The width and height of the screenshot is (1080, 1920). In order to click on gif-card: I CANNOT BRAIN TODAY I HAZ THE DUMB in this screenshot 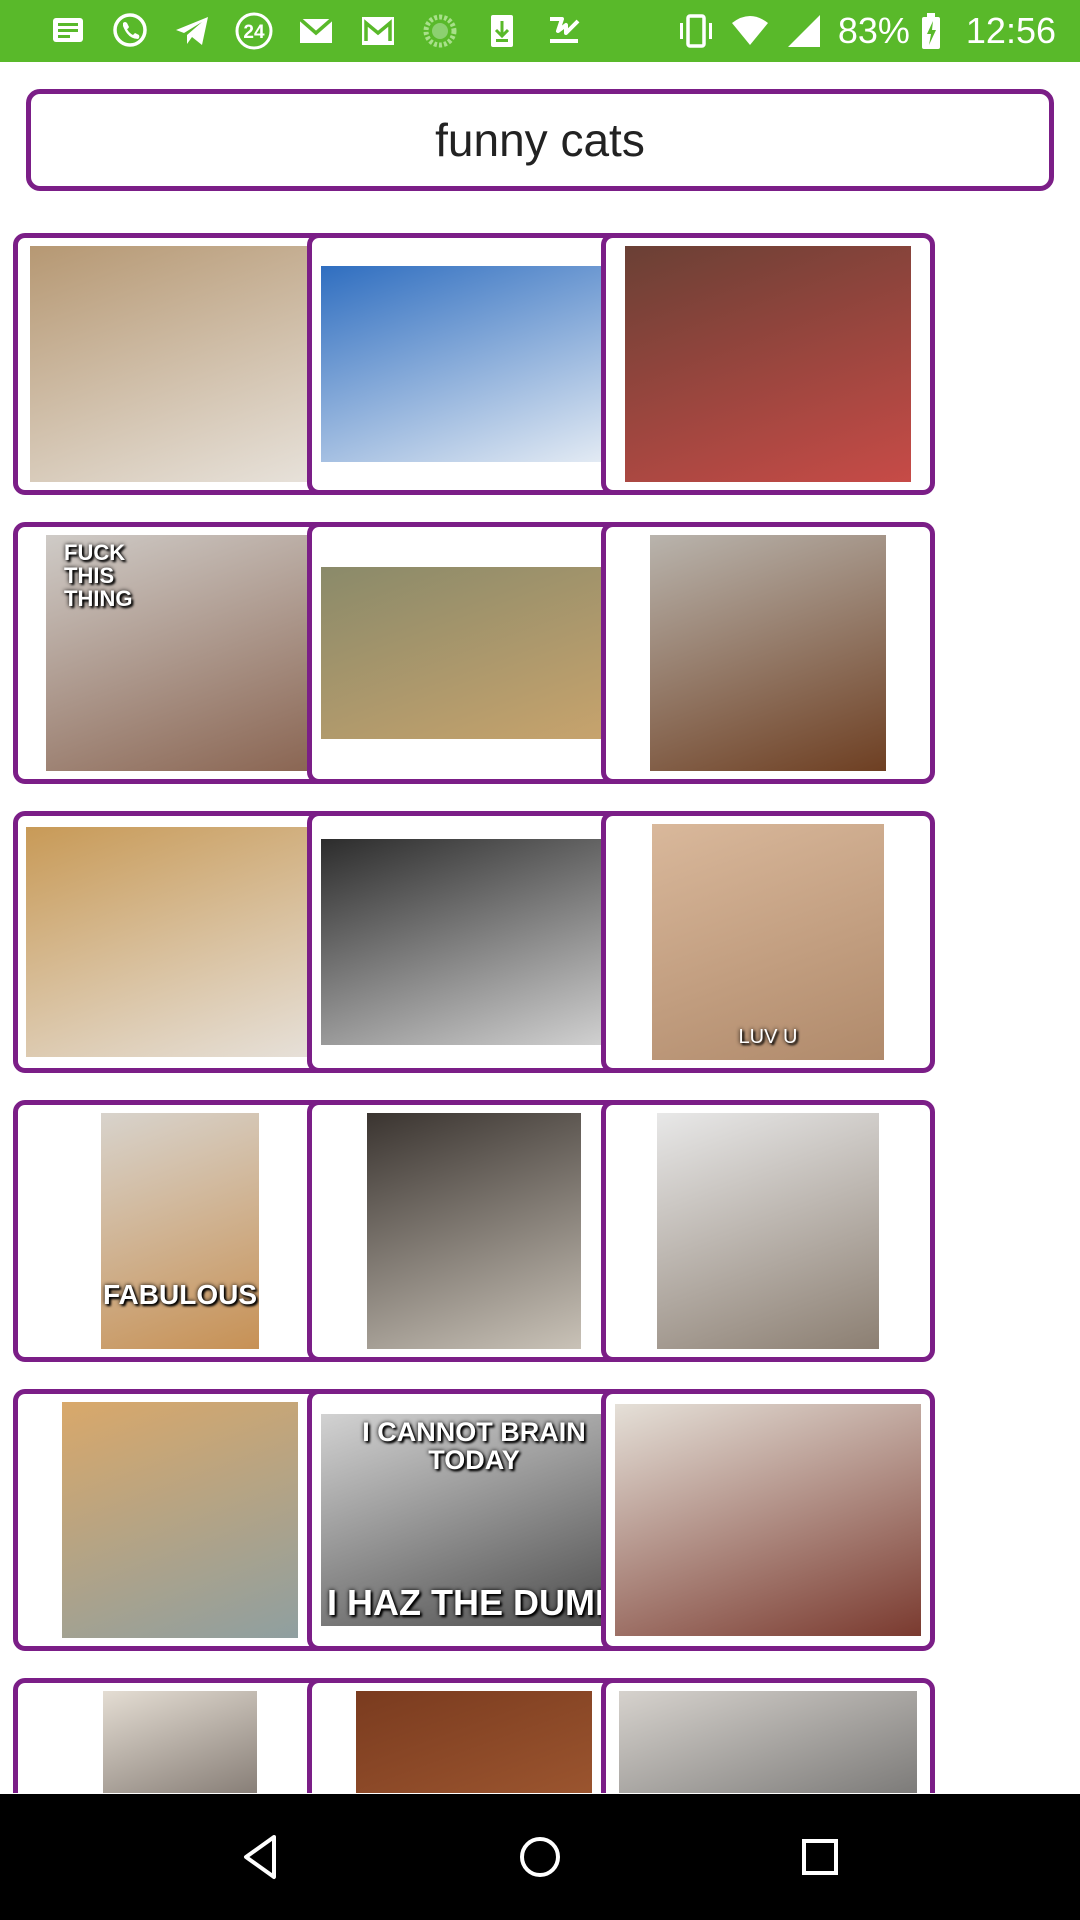, I will do `click(474, 1520)`.